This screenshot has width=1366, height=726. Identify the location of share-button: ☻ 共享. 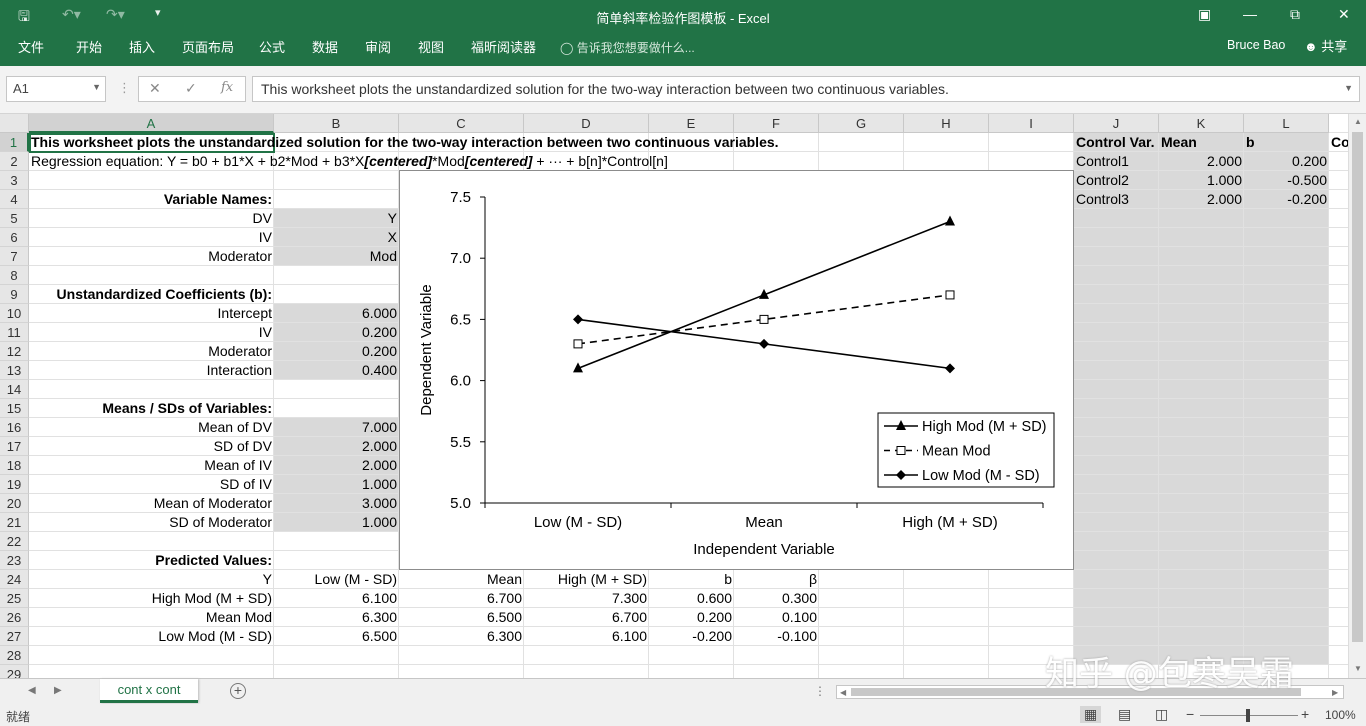
(1325, 45).